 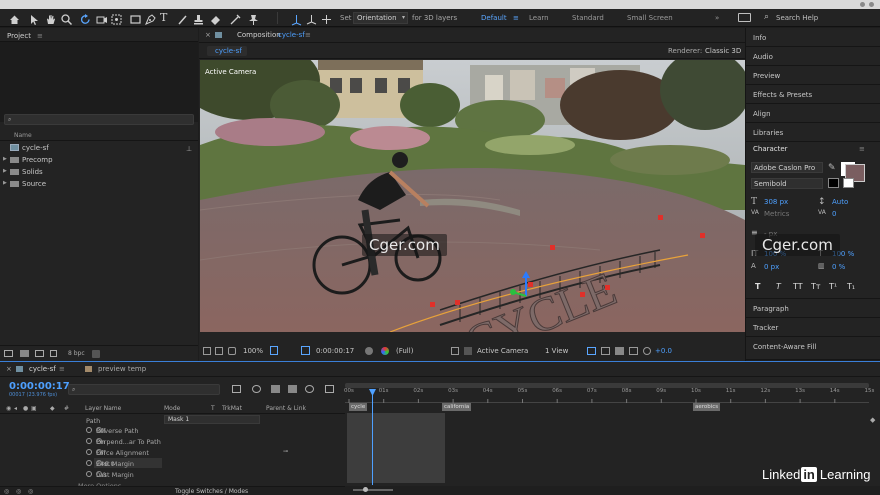 I want to click on path-dropdown: Mask 1, so click(x=212, y=419).